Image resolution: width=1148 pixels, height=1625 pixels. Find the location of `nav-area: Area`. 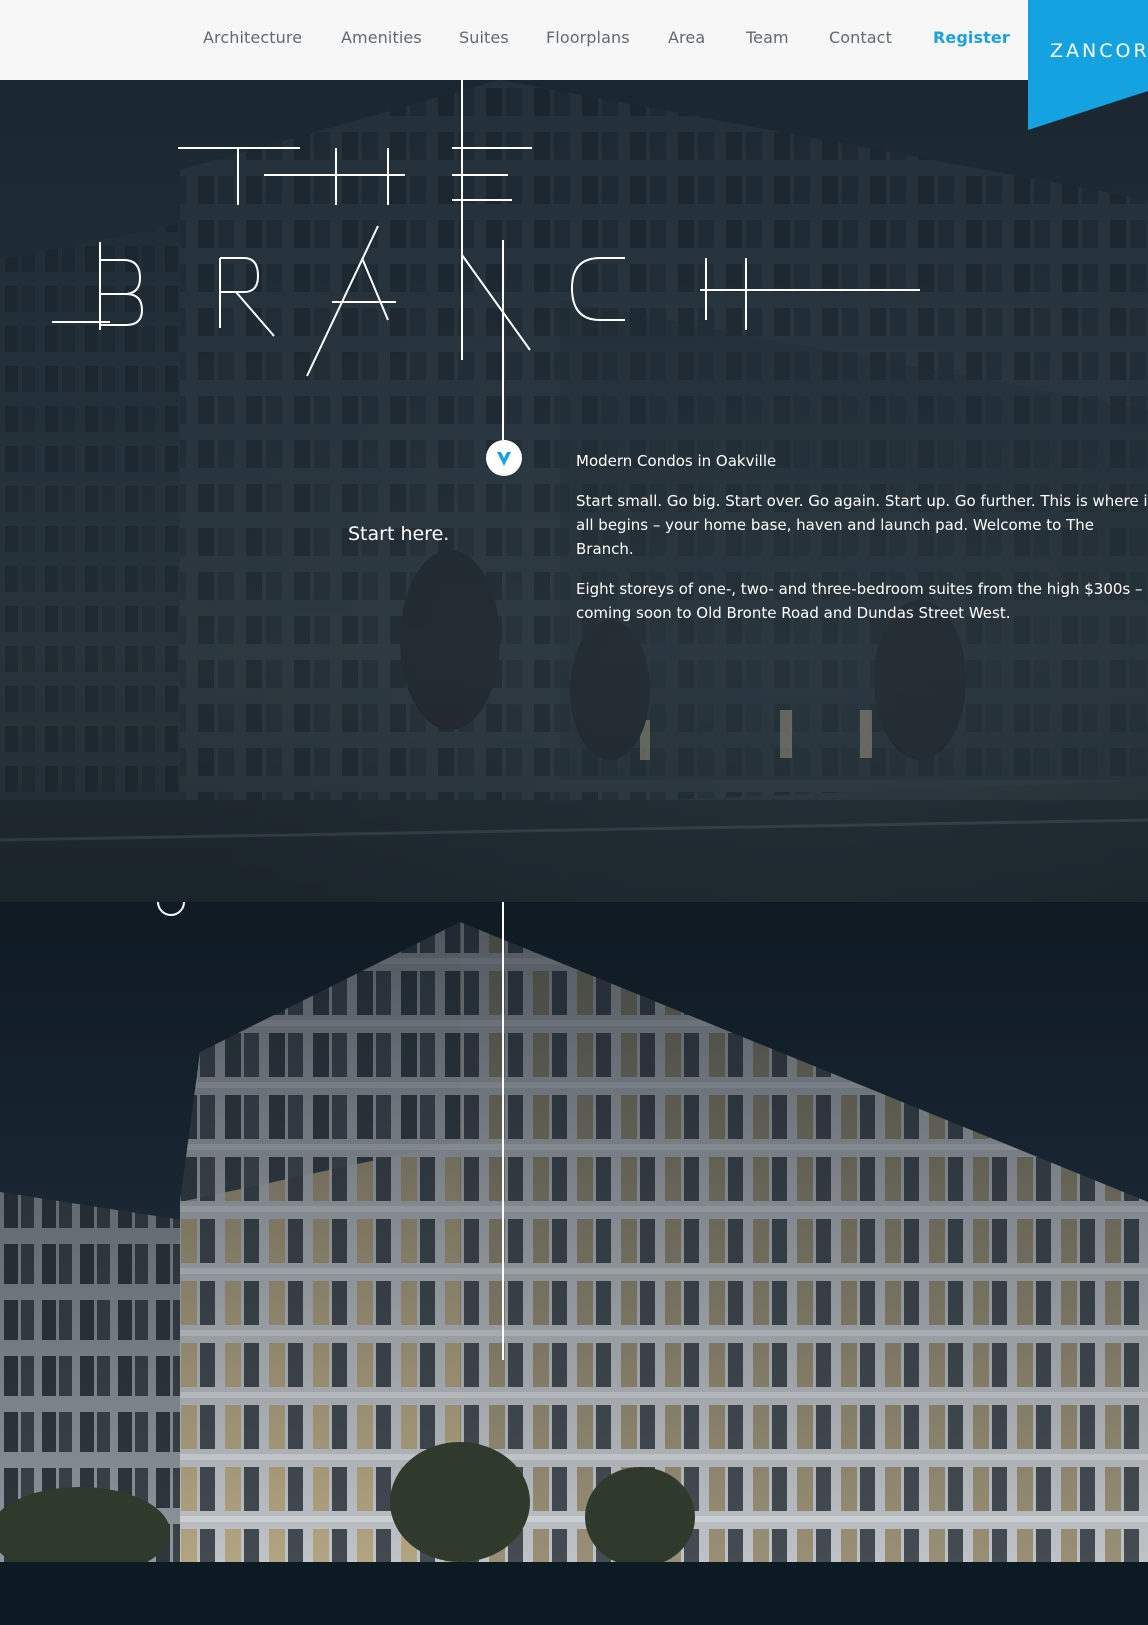

nav-area: Area is located at coordinates (686, 37).